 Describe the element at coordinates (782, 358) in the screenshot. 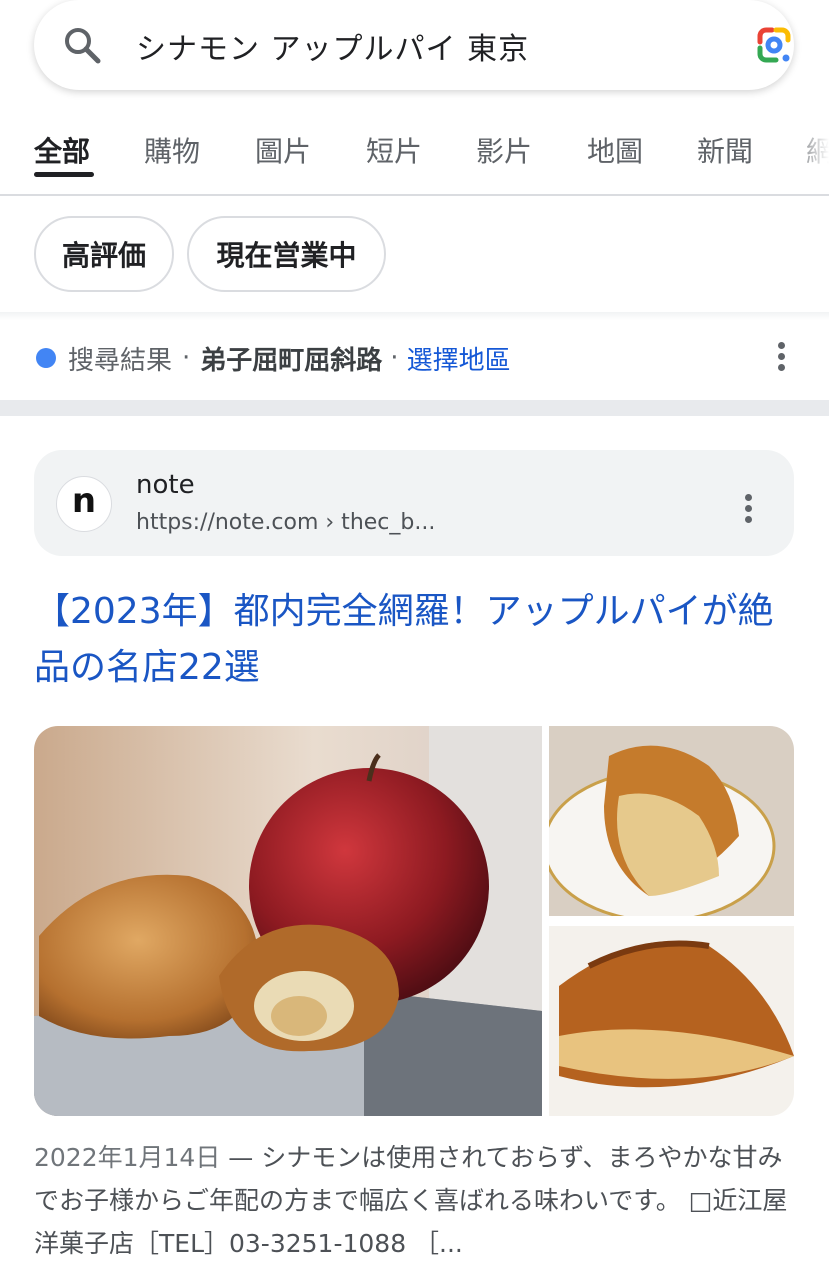

I see `location-more-icon` at that location.